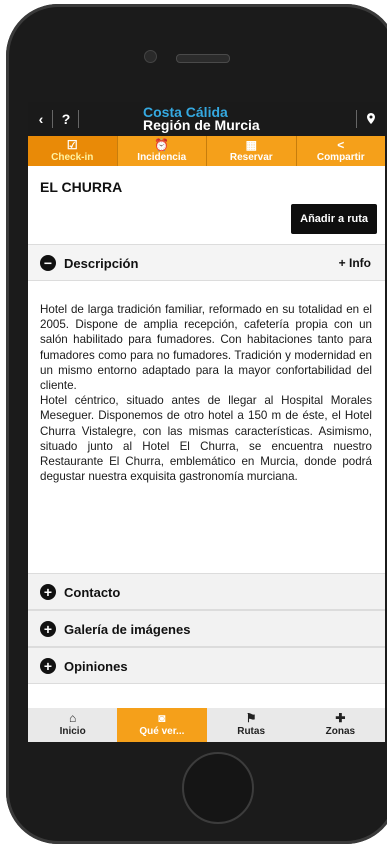  Describe the element at coordinates (72, 731) in the screenshot. I see `nav-label: Inicio` at that location.